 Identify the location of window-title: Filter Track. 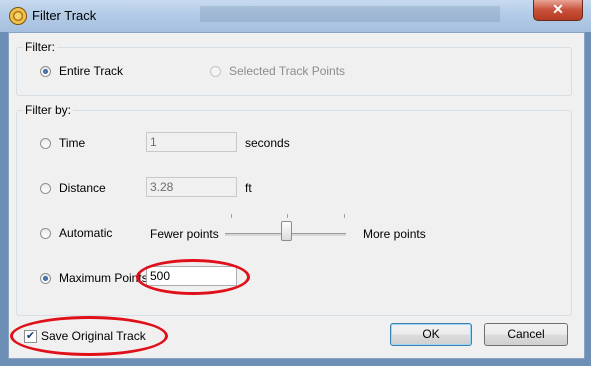
(64, 15).